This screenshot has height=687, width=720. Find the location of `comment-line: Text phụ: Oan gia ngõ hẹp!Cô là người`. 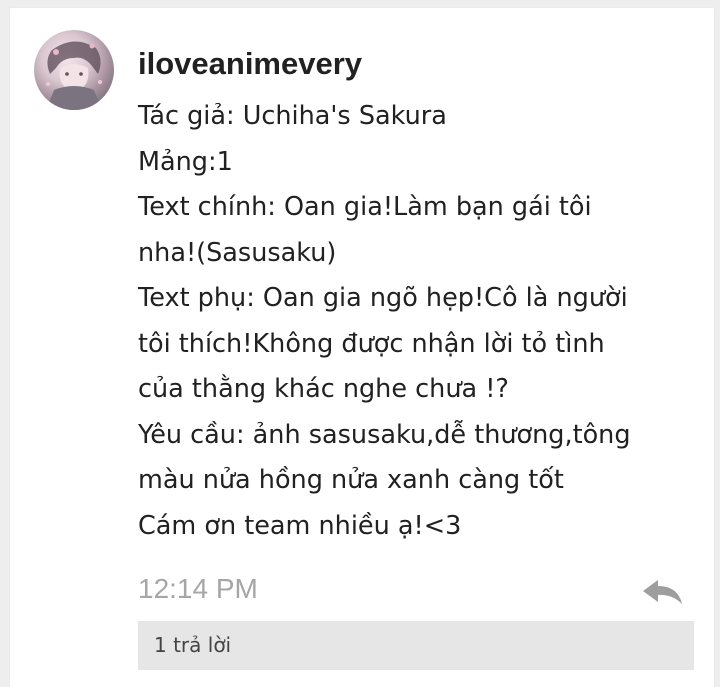

comment-line: Text phụ: Oan gia ngõ hẹp!Cô là người is located at coordinates (383, 298).